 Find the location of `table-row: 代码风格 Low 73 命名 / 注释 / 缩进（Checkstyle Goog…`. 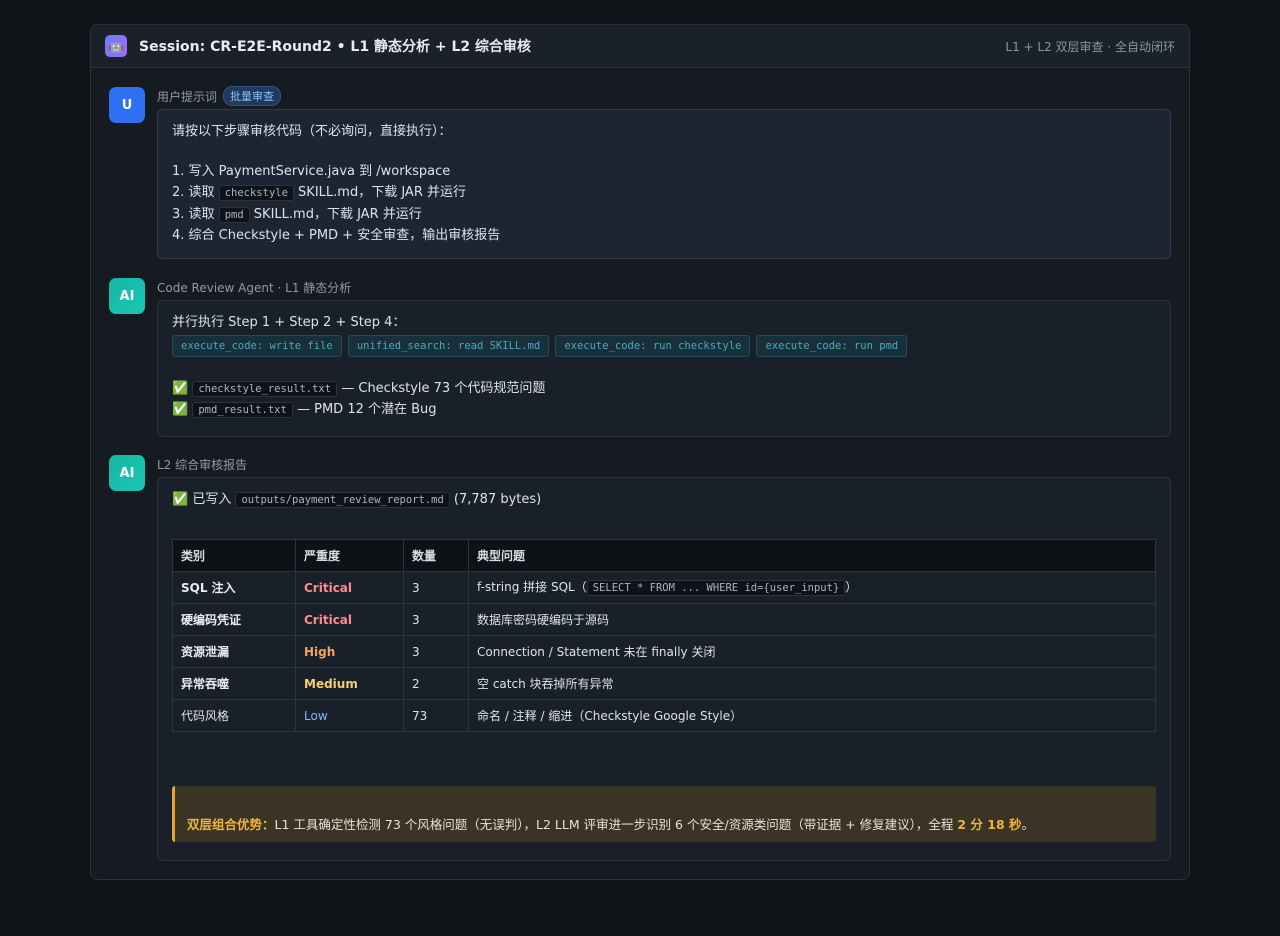

table-row: 代码风格 Low 73 命名 / 注释 / 缩进（Checkstyle Goog… is located at coordinates (664, 715).